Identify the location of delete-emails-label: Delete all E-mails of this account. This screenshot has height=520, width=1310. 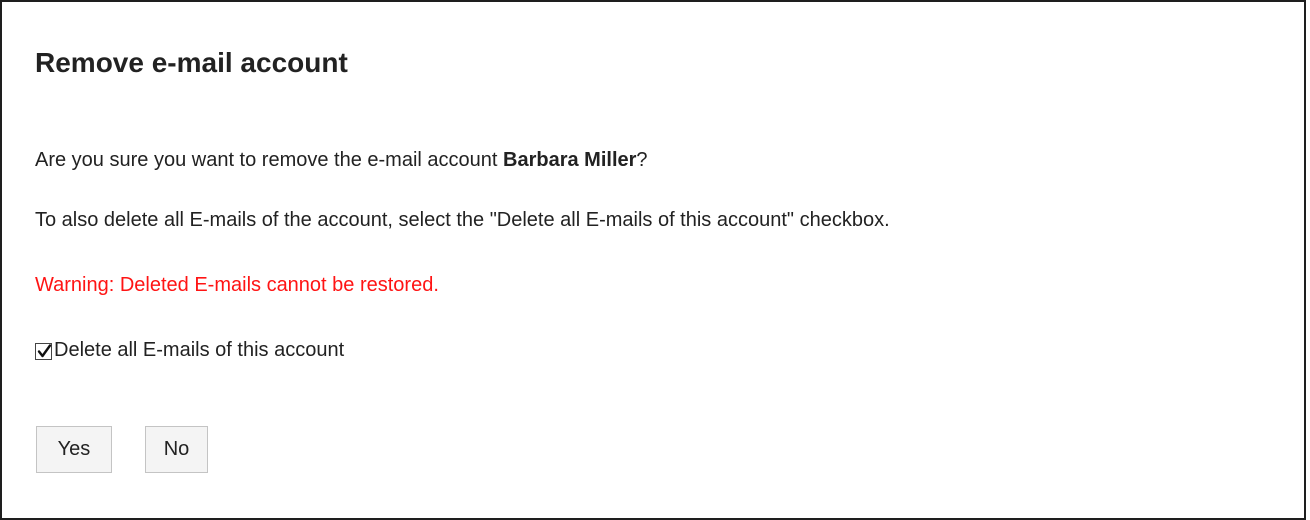
(199, 350).